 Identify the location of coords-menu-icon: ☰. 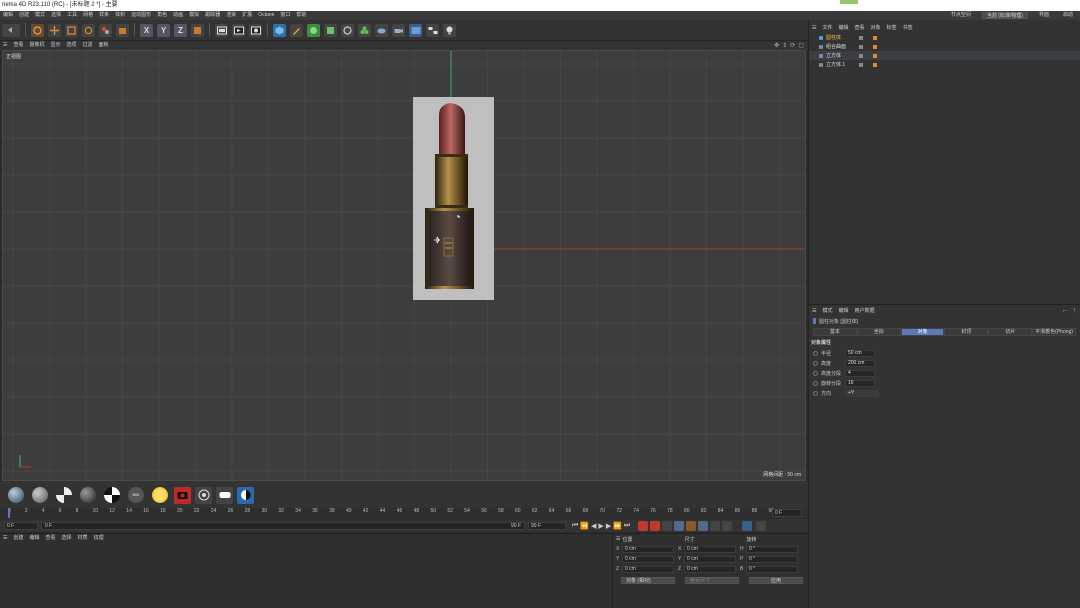
(618, 539).